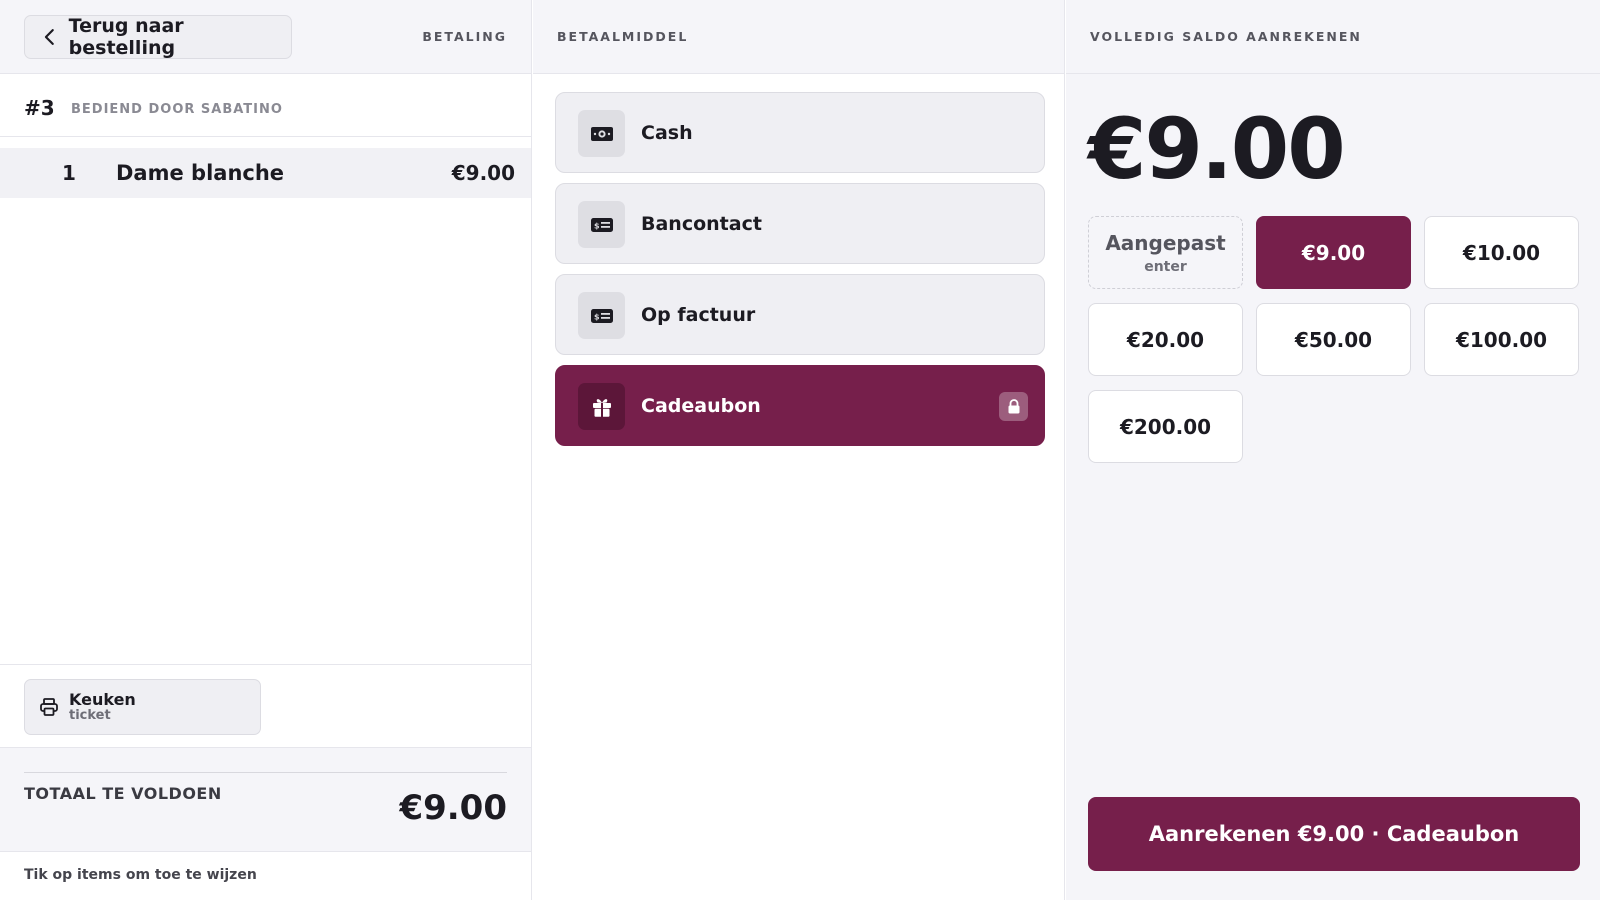  Describe the element at coordinates (1165, 426) in the screenshot. I see `preset-amount-button: €200.00` at that location.